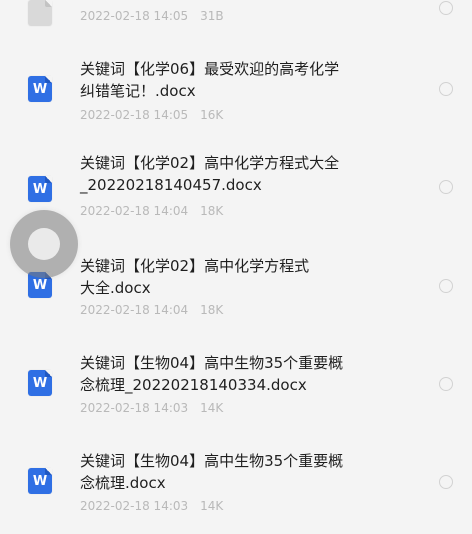  Describe the element at coordinates (195, 277) in the screenshot. I see `file-name: 关键词【化学02】高中化学方程式 大全.docx` at that location.